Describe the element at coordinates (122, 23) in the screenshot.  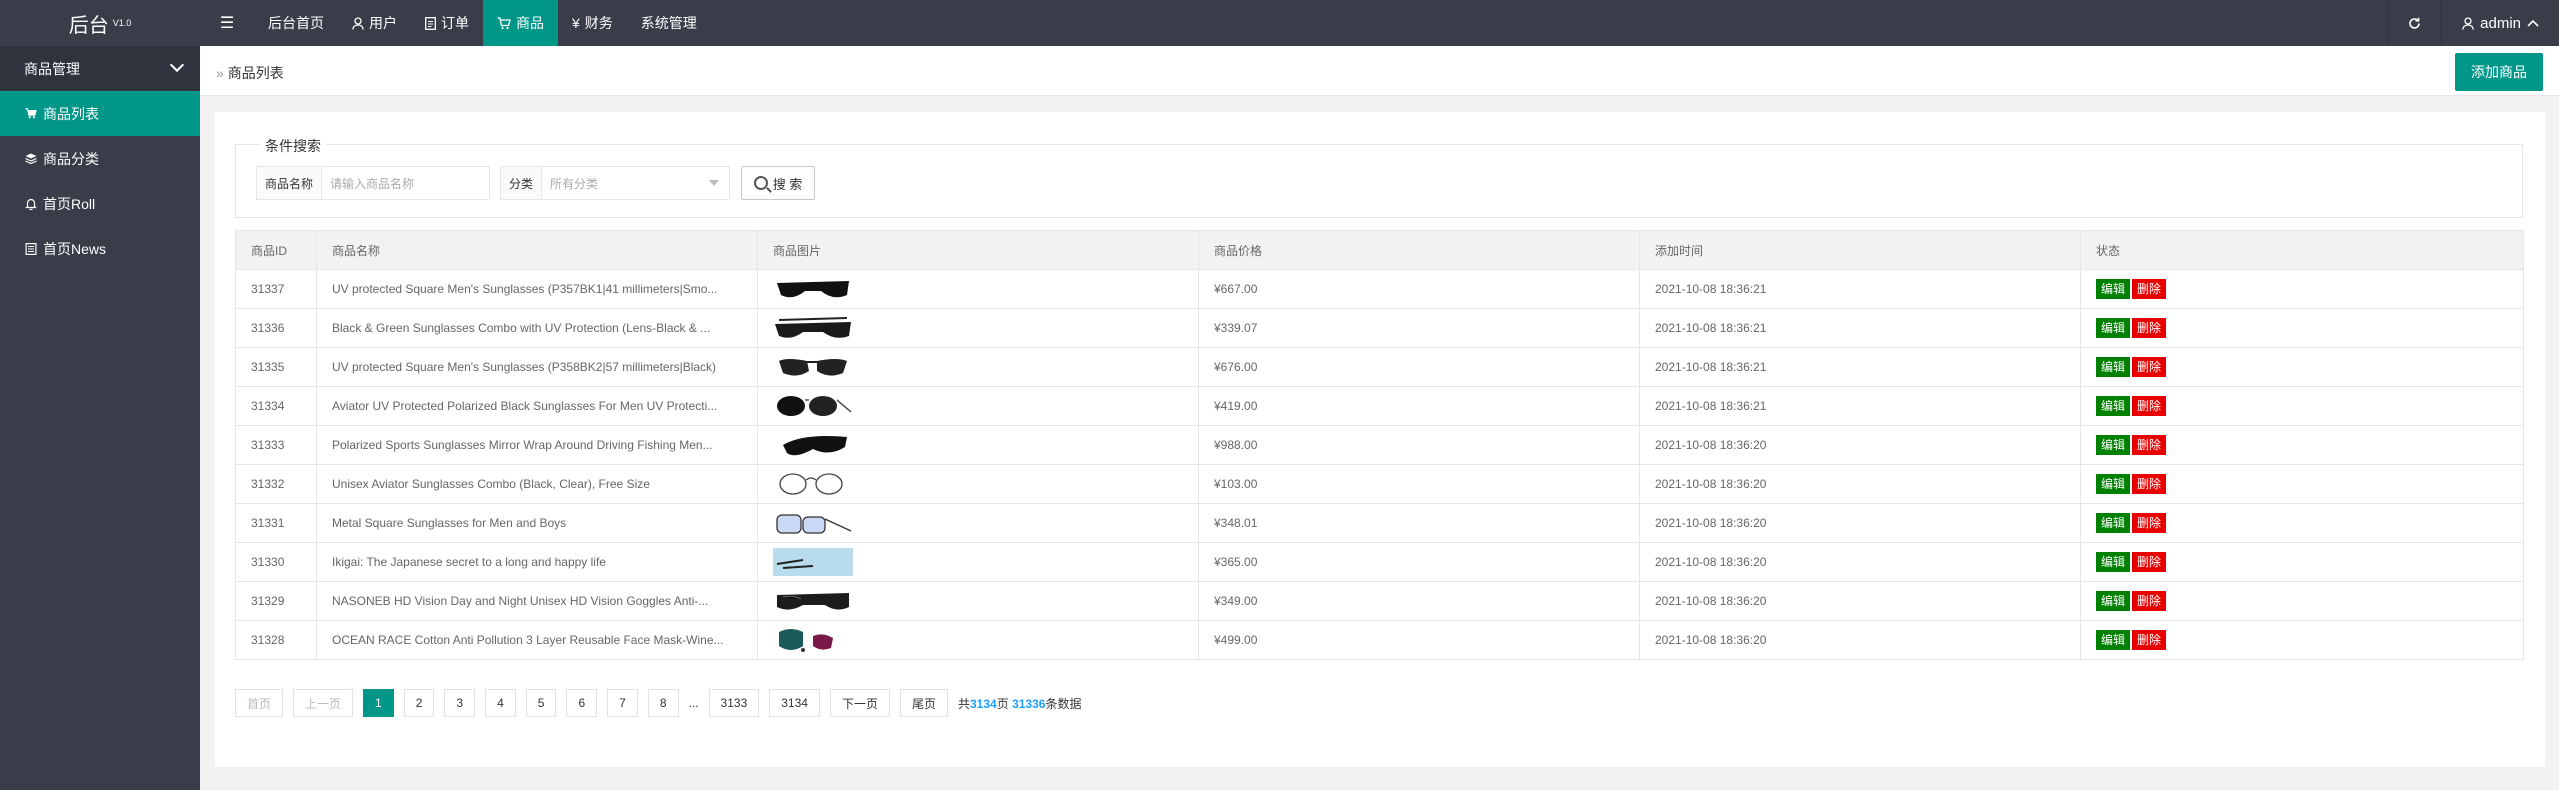
I see `version-badge: V1.0` at that location.